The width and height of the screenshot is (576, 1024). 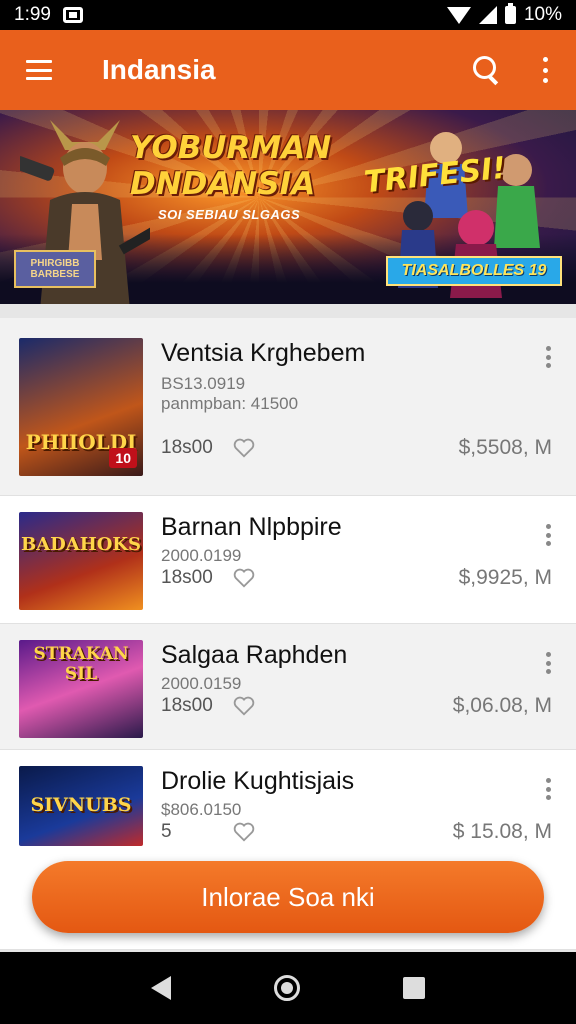 I want to click on search-icon, so click(x=487, y=70).